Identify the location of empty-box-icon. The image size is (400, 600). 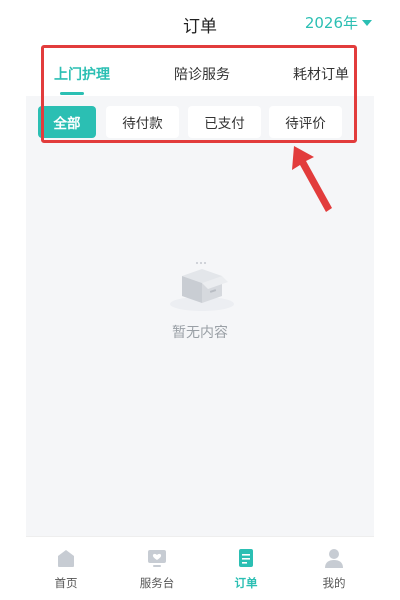
(202, 286).